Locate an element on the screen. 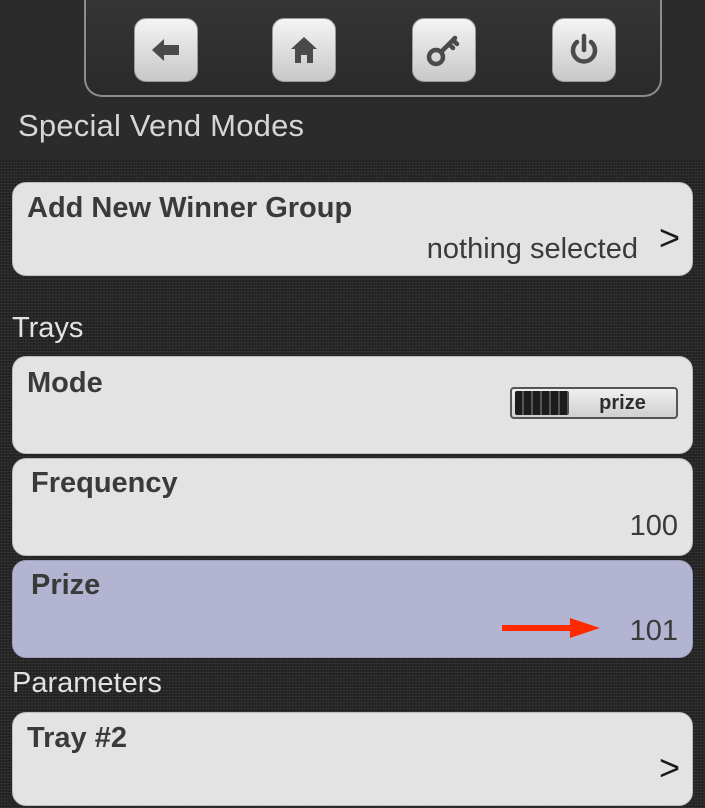  home-icon is located at coordinates (304, 50).